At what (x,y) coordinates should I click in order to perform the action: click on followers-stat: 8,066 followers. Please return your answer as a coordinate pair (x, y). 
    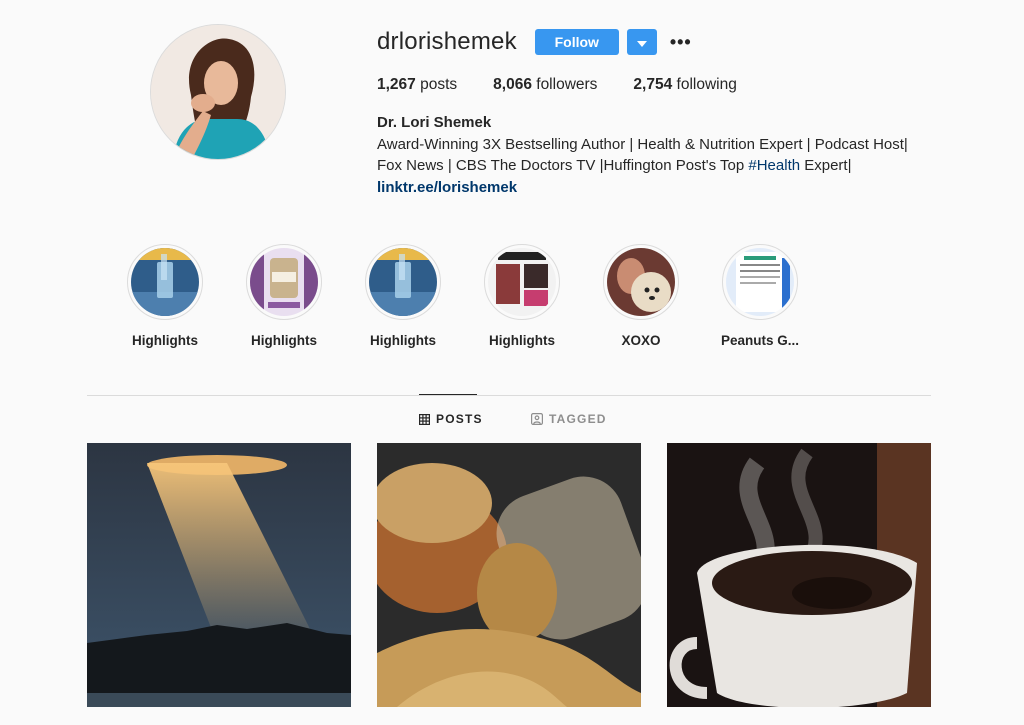
    Looking at the image, I should click on (545, 85).